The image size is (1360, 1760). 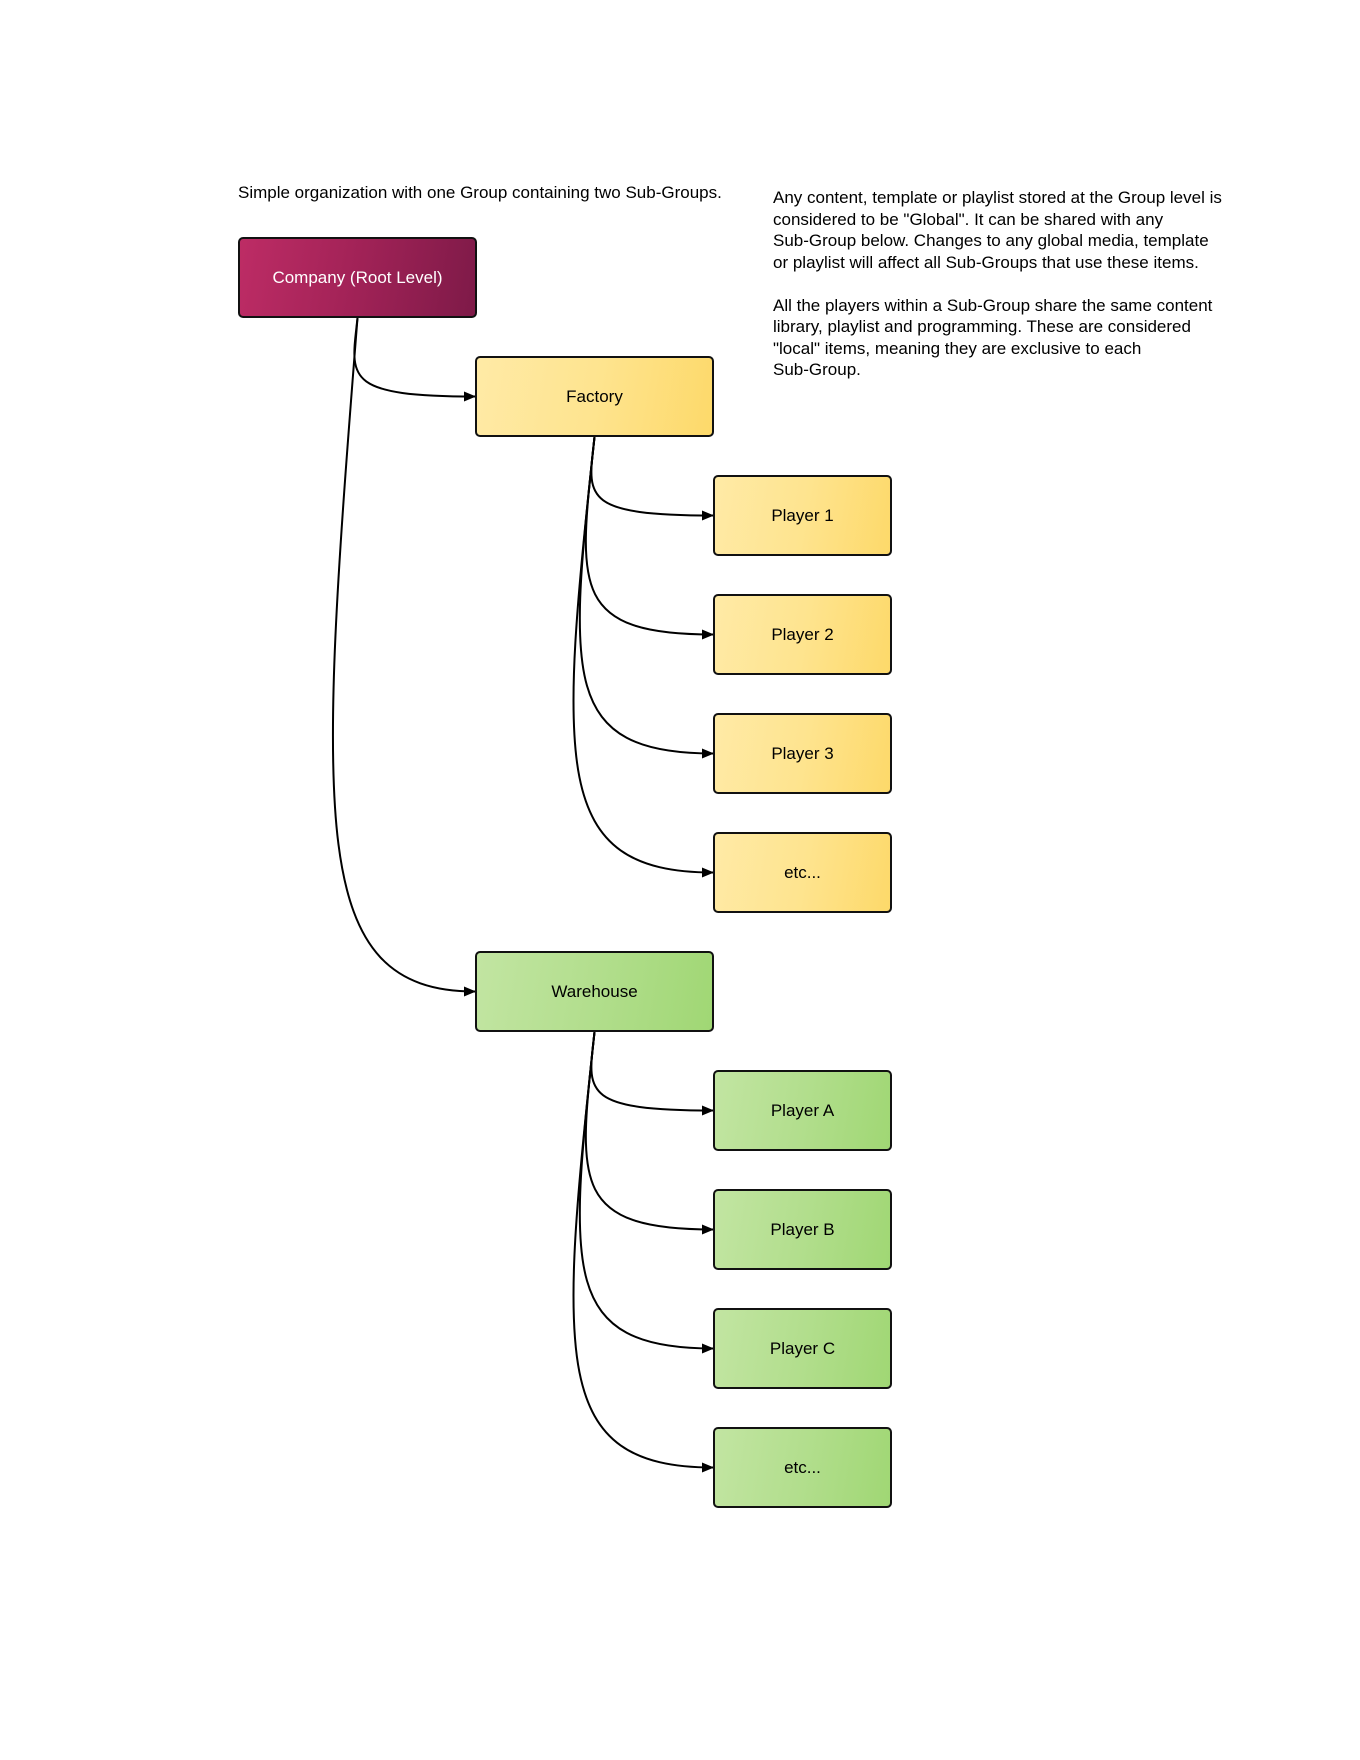 I want to click on node-player-3: Player 3, so click(x=802, y=753).